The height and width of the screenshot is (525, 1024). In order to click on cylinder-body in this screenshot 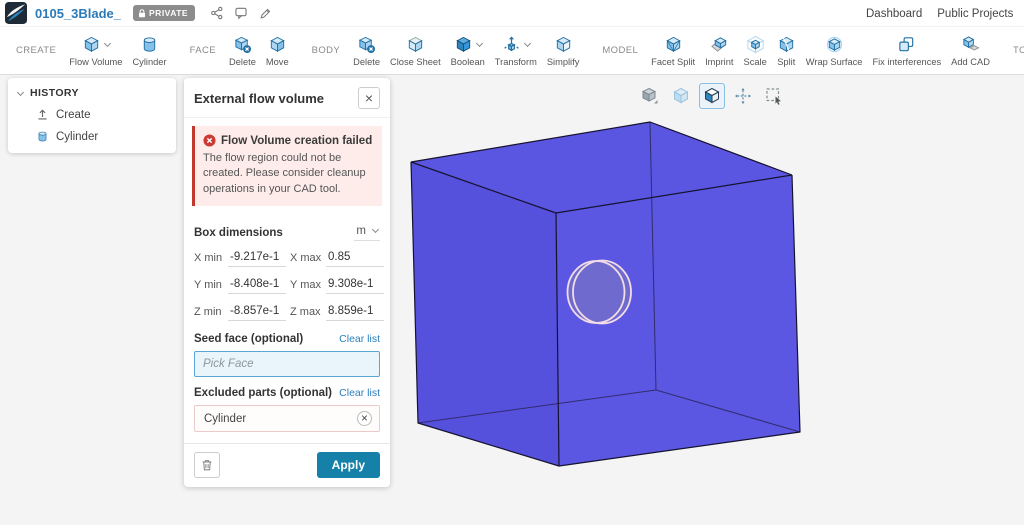, I will do `click(599, 292)`.